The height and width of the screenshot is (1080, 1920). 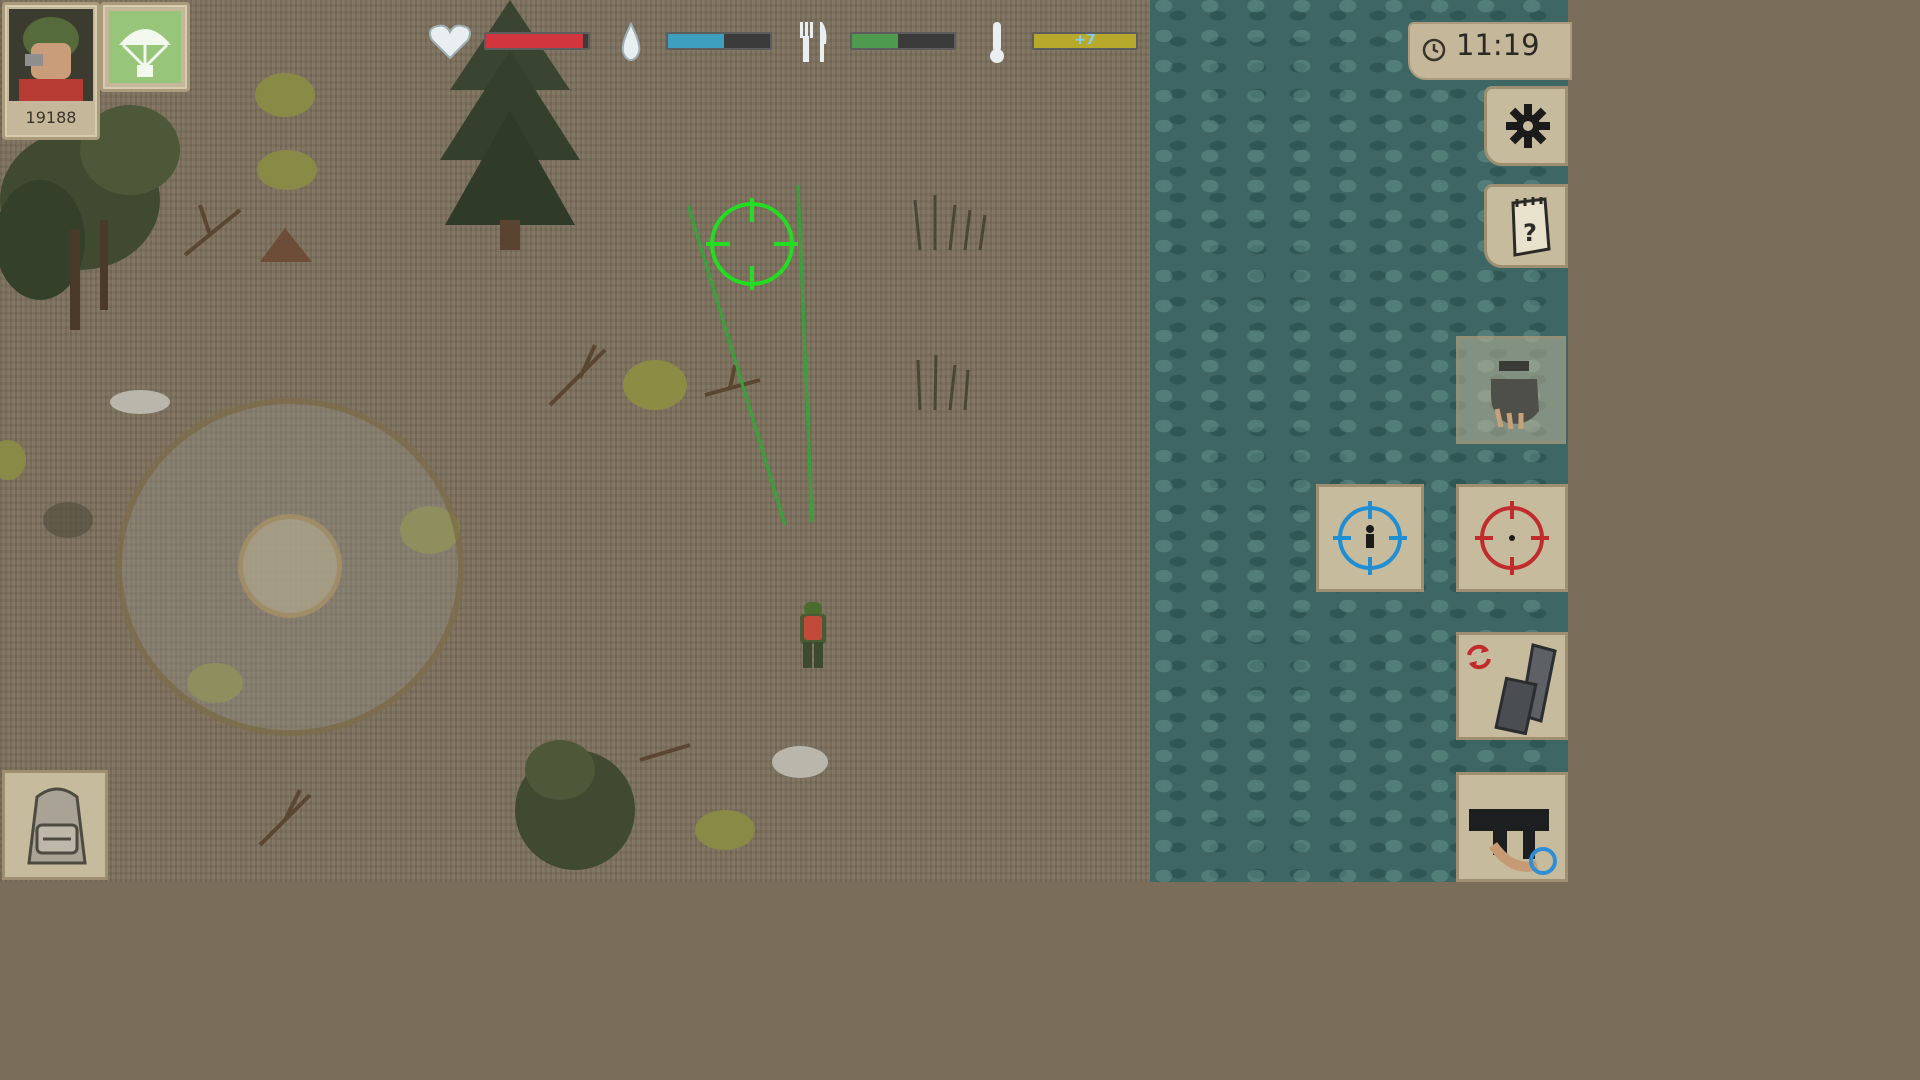 I want to click on quests-button: ?, so click(x=1526, y=226).